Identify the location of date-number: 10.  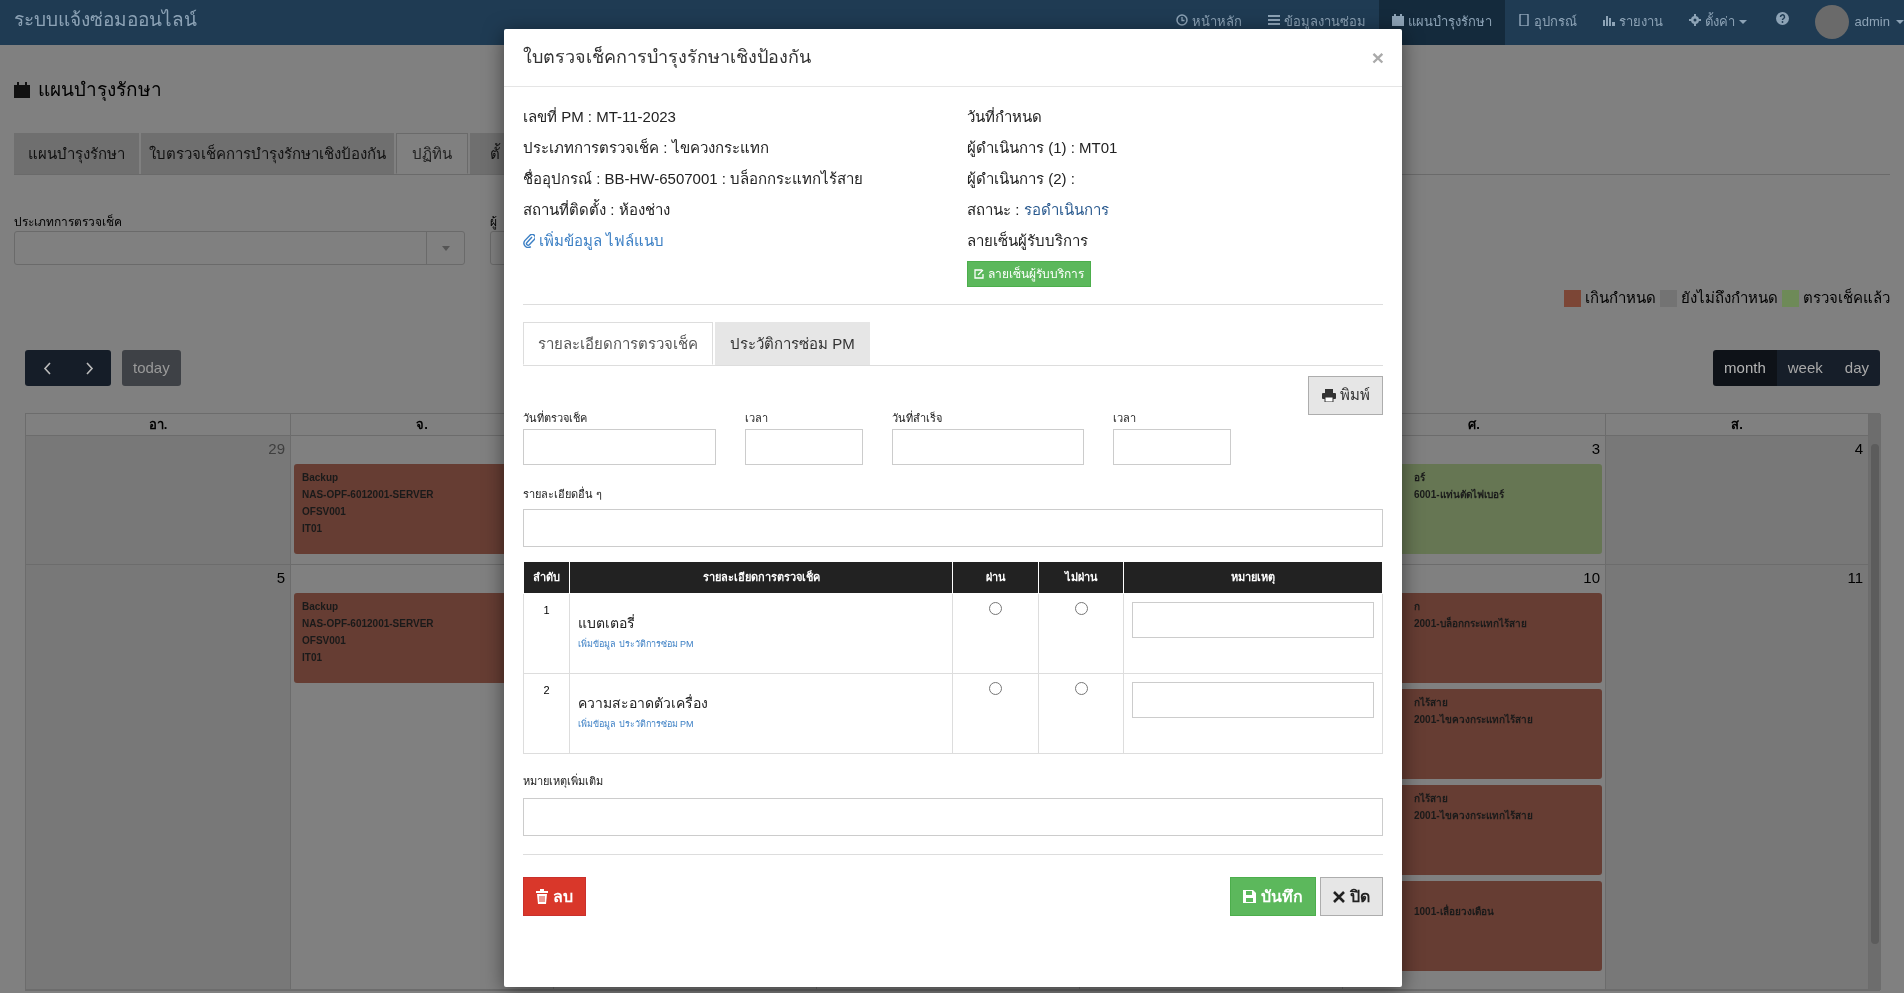
(1591, 578).